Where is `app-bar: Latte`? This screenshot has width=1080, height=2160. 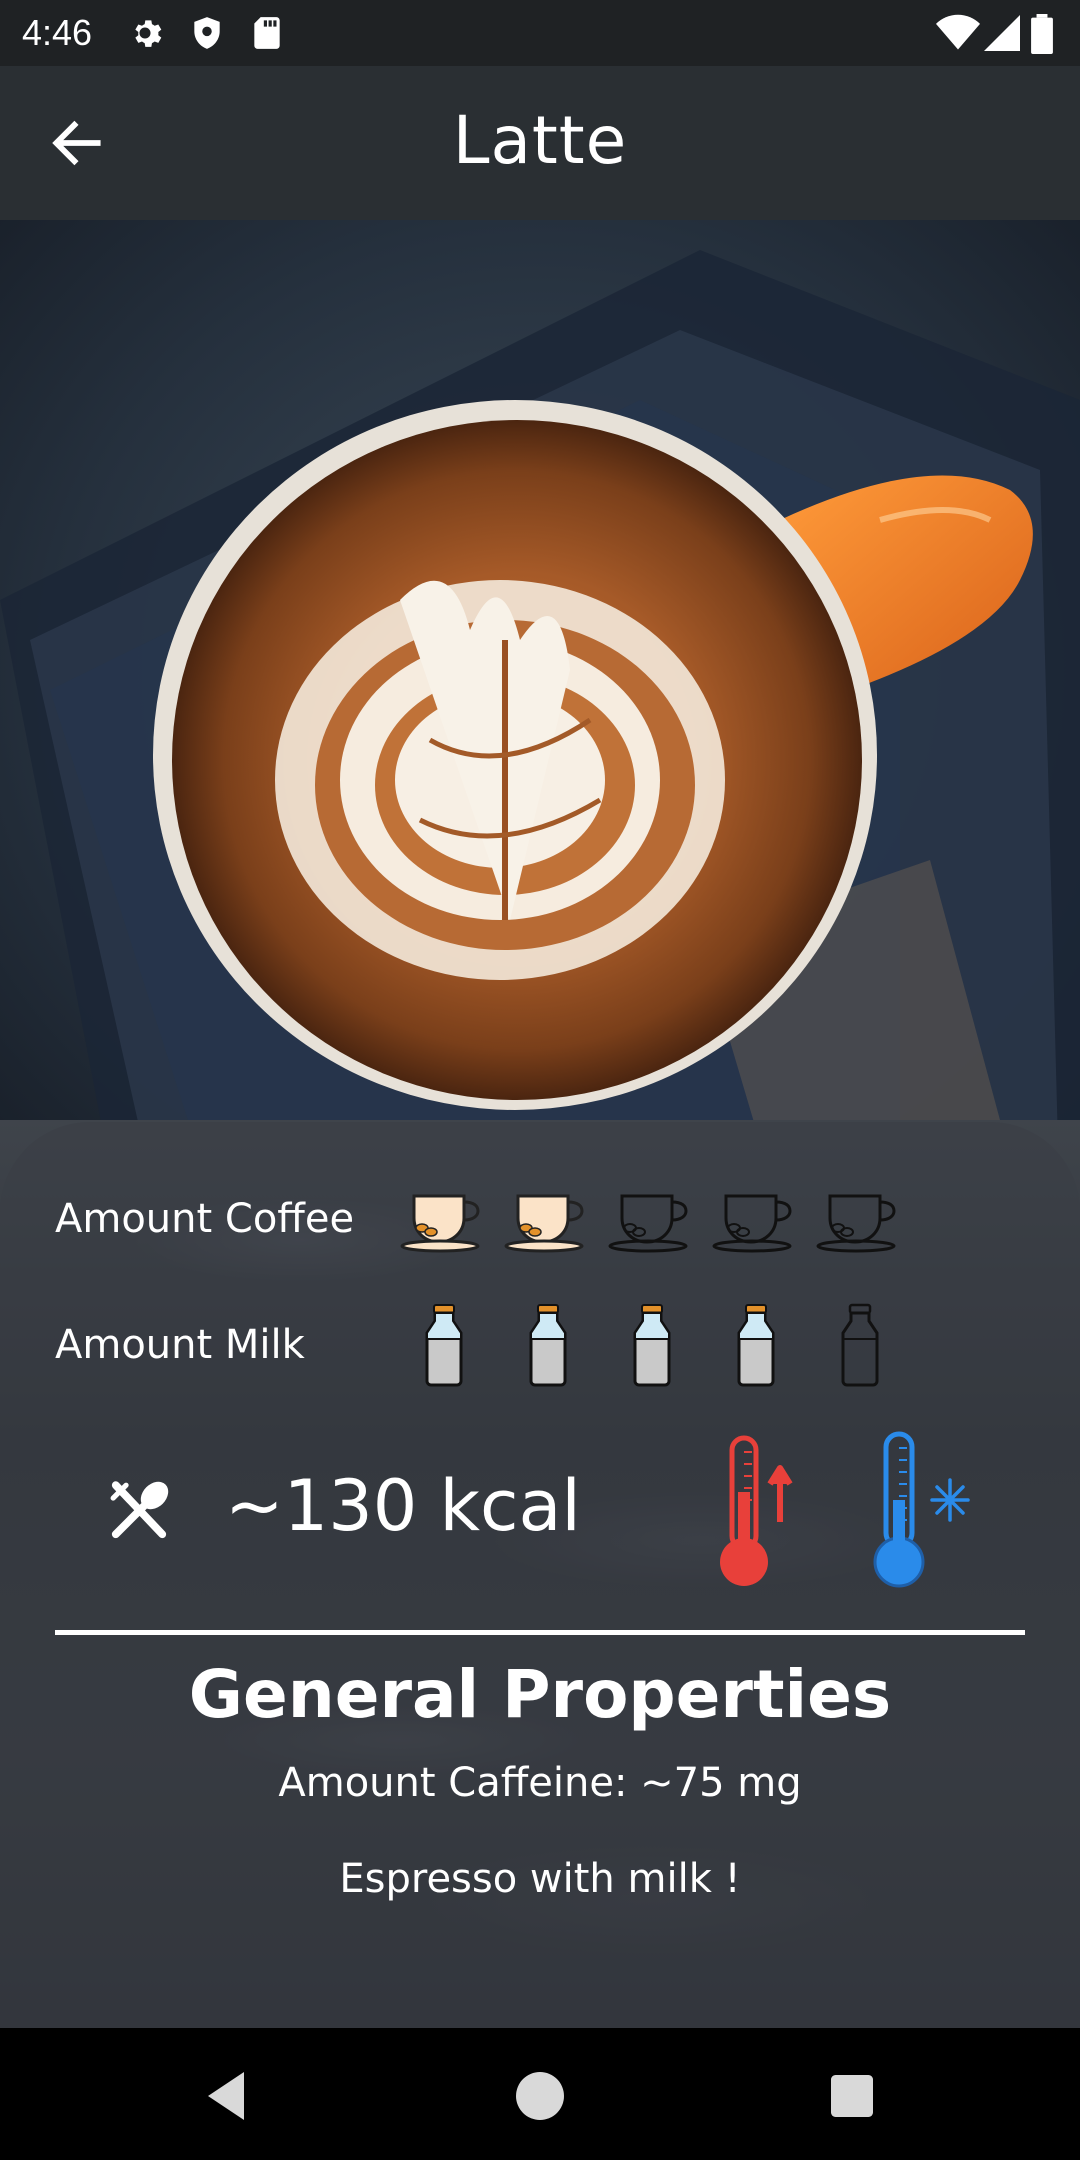
app-bar: Latte is located at coordinates (540, 143).